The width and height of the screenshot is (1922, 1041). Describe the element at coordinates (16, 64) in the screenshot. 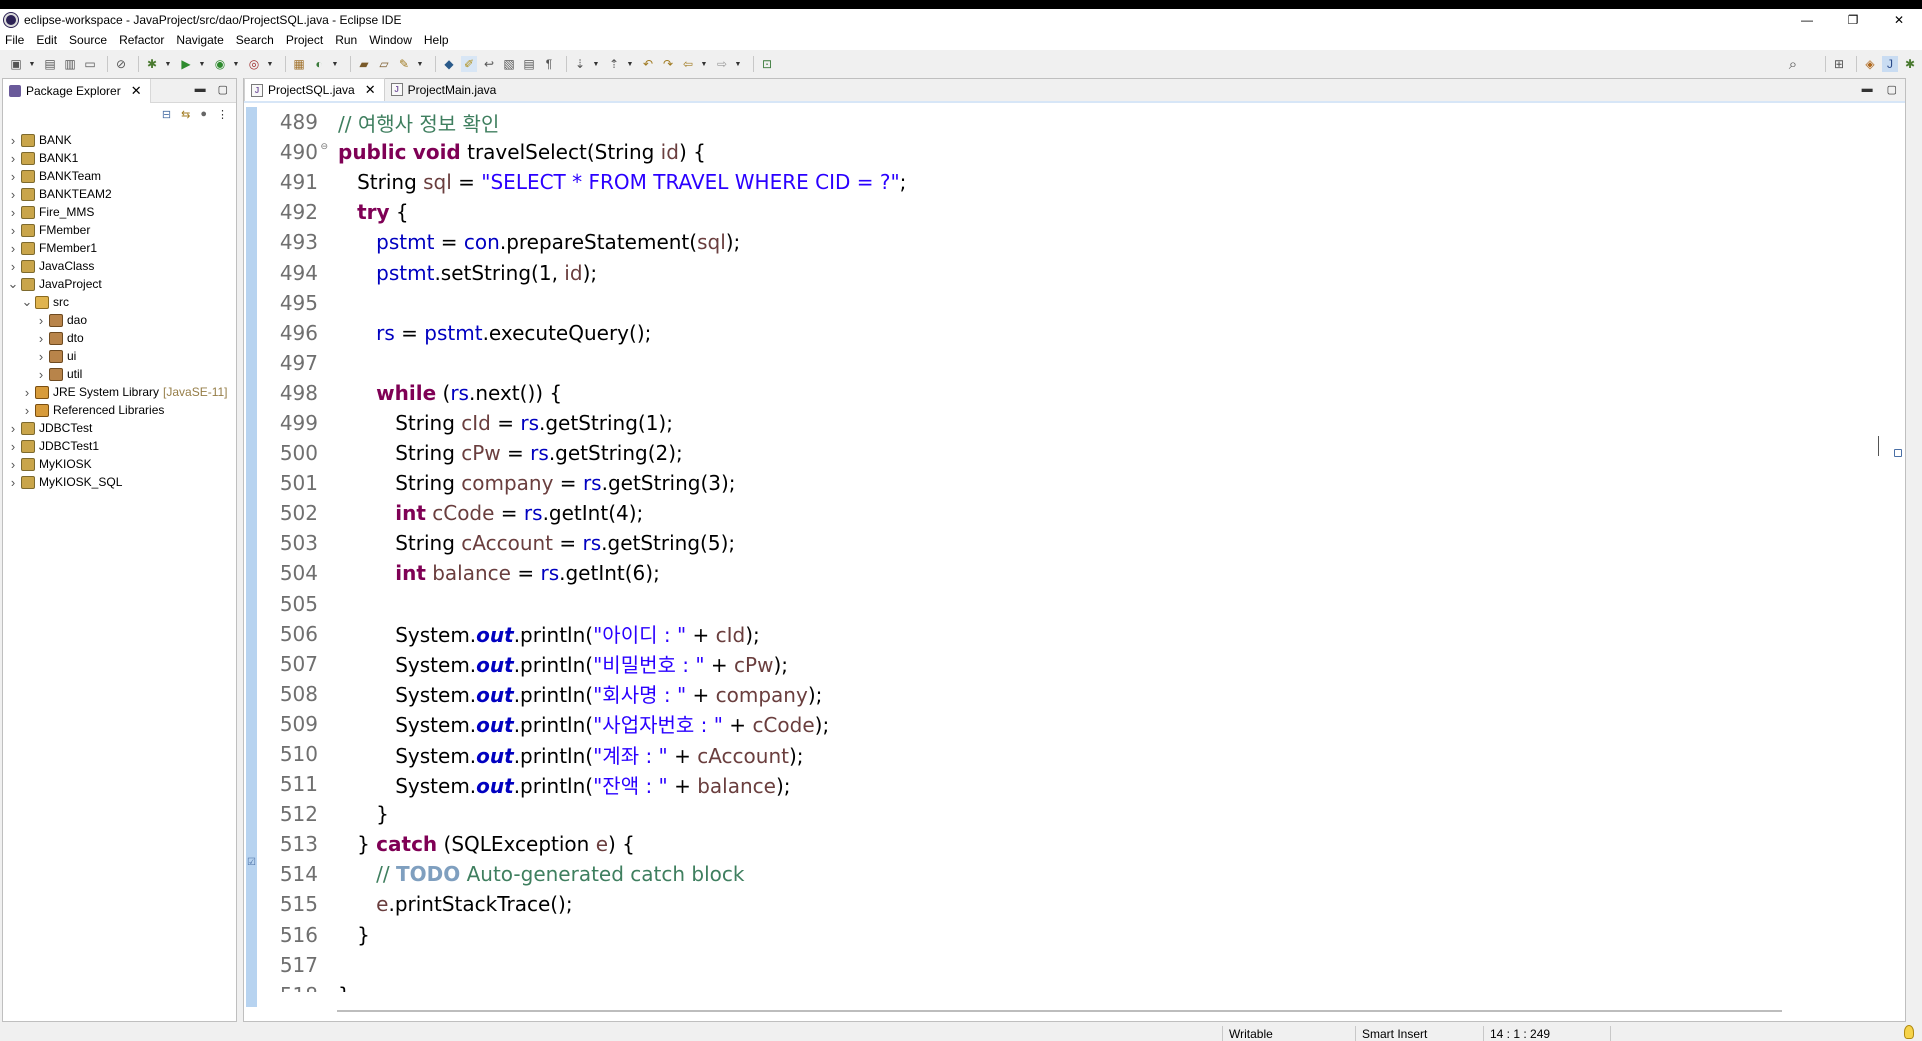

I see `new-icon: ▣` at that location.